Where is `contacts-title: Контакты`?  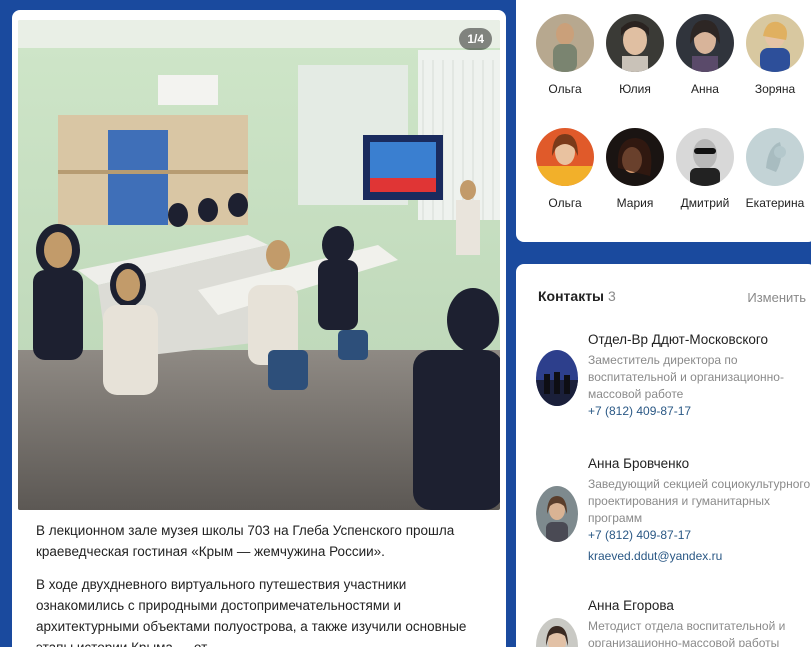
contacts-title: Контакты is located at coordinates (571, 296).